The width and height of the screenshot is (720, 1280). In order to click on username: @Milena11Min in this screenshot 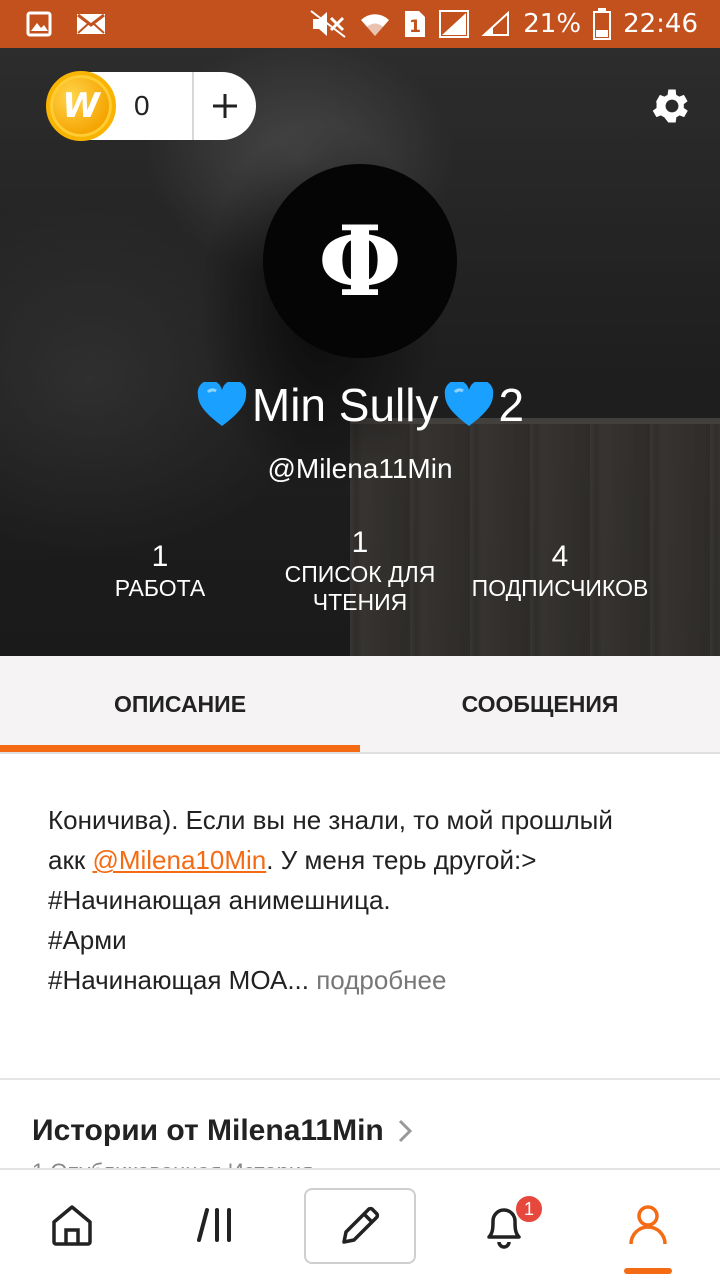, I will do `click(360, 468)`.